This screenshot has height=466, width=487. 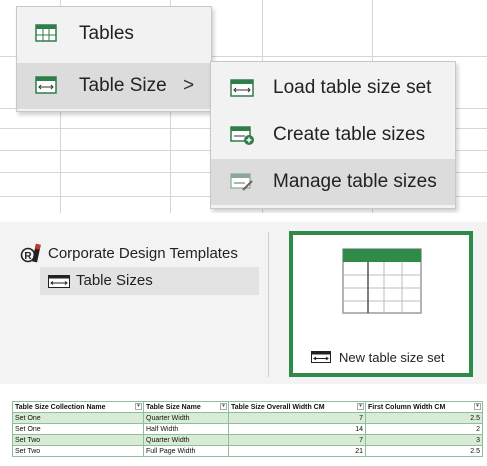 I want to click on table-cell: 2, so click(x=424, y=429).